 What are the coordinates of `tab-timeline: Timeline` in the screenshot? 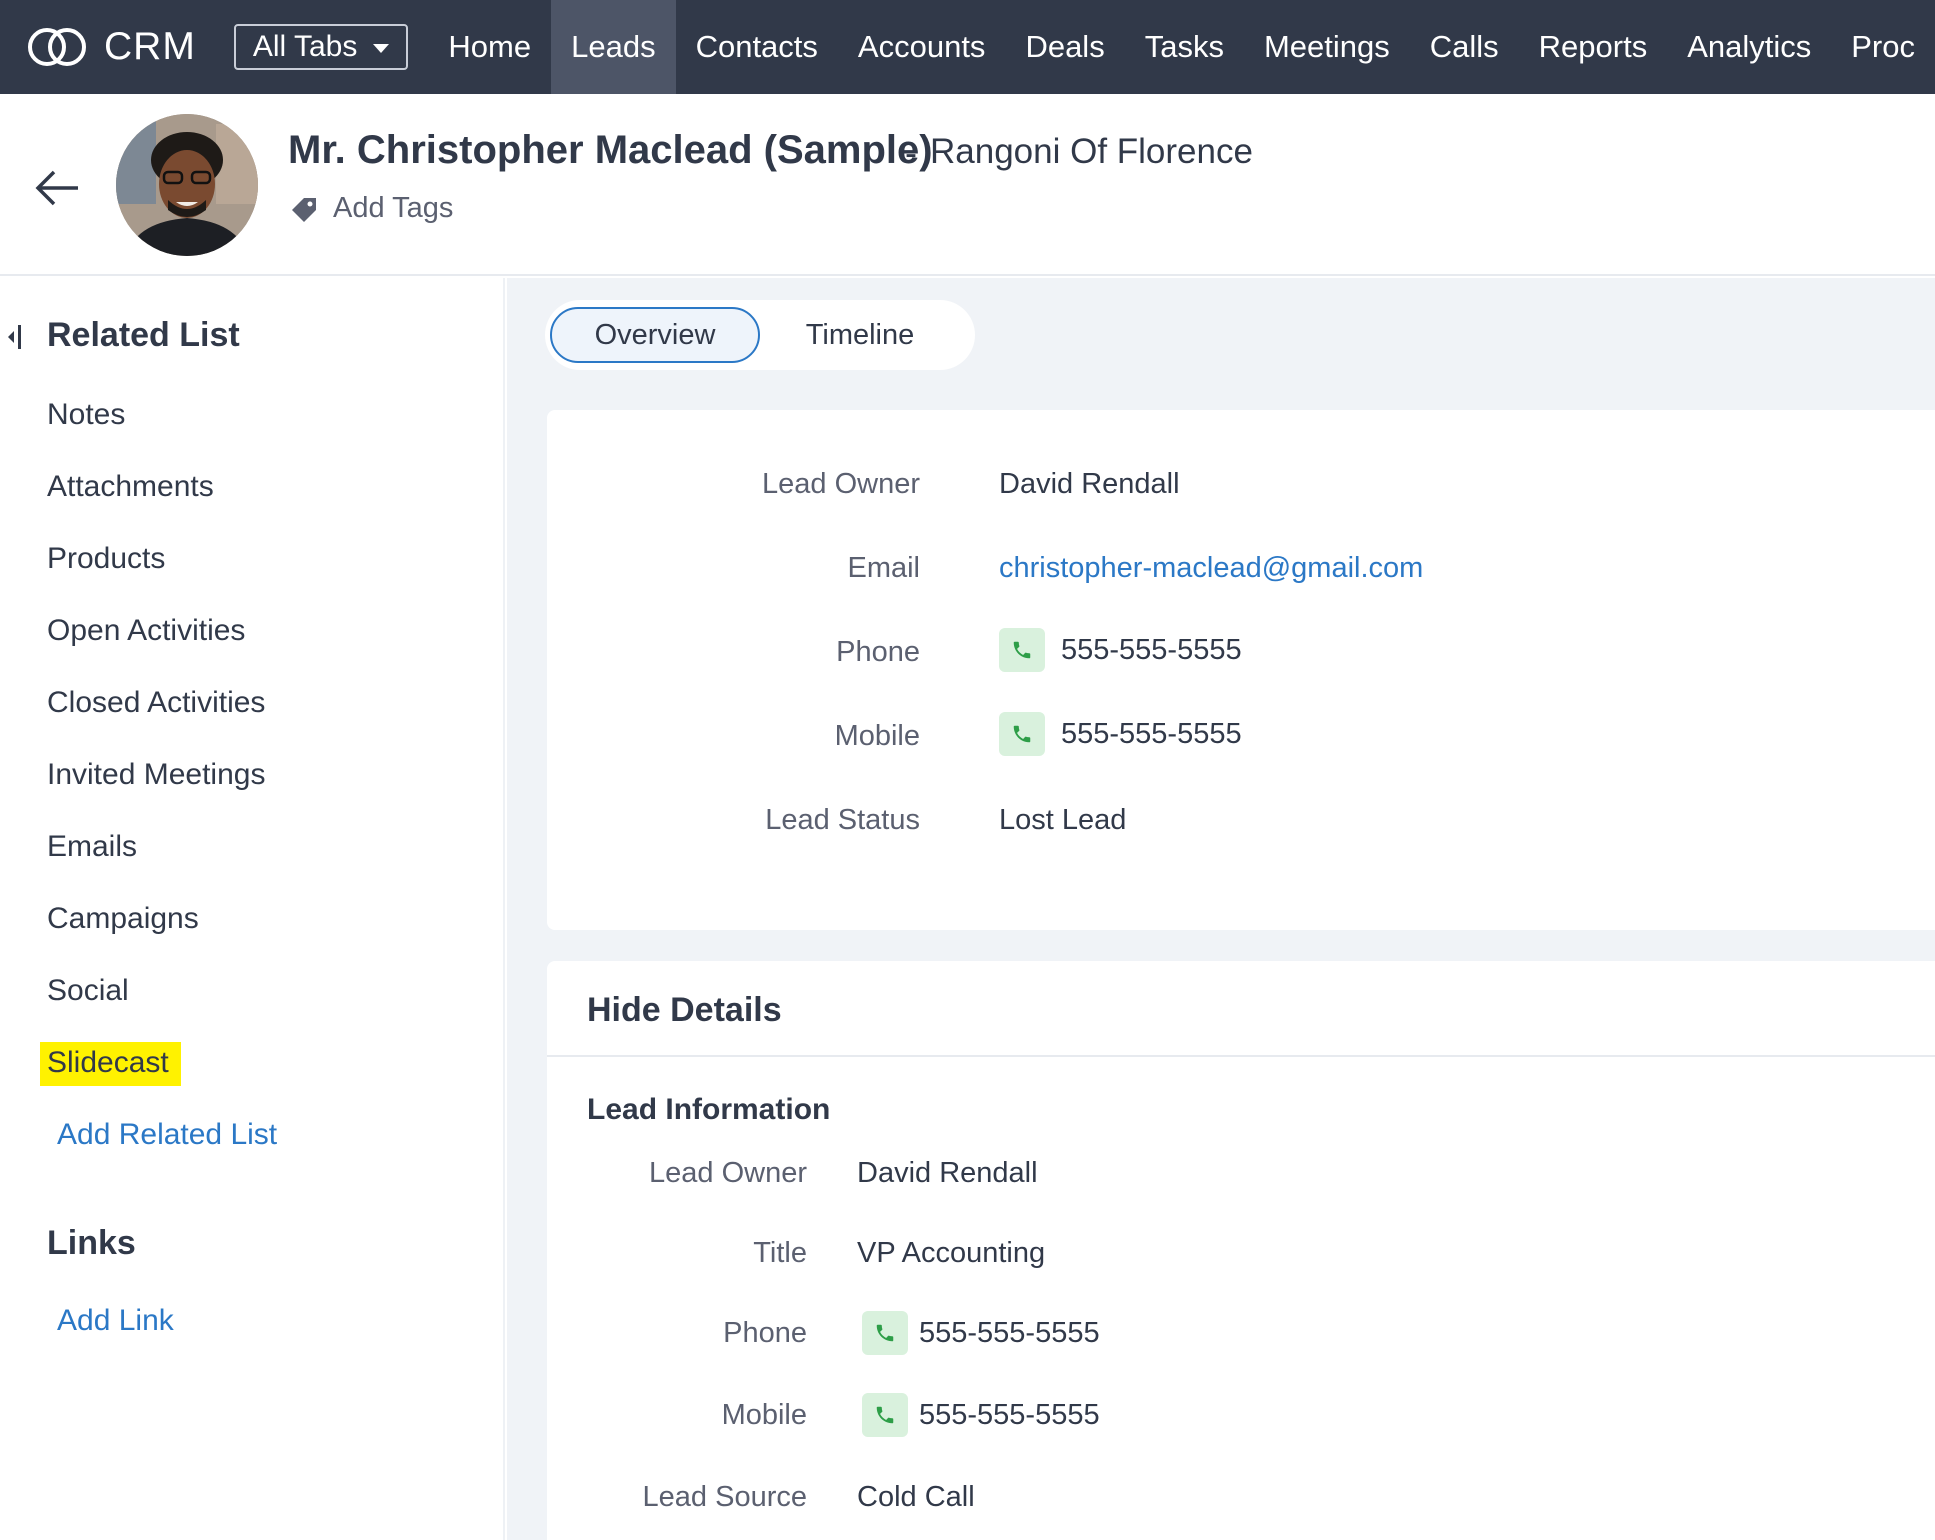 It's located at (860, 335).